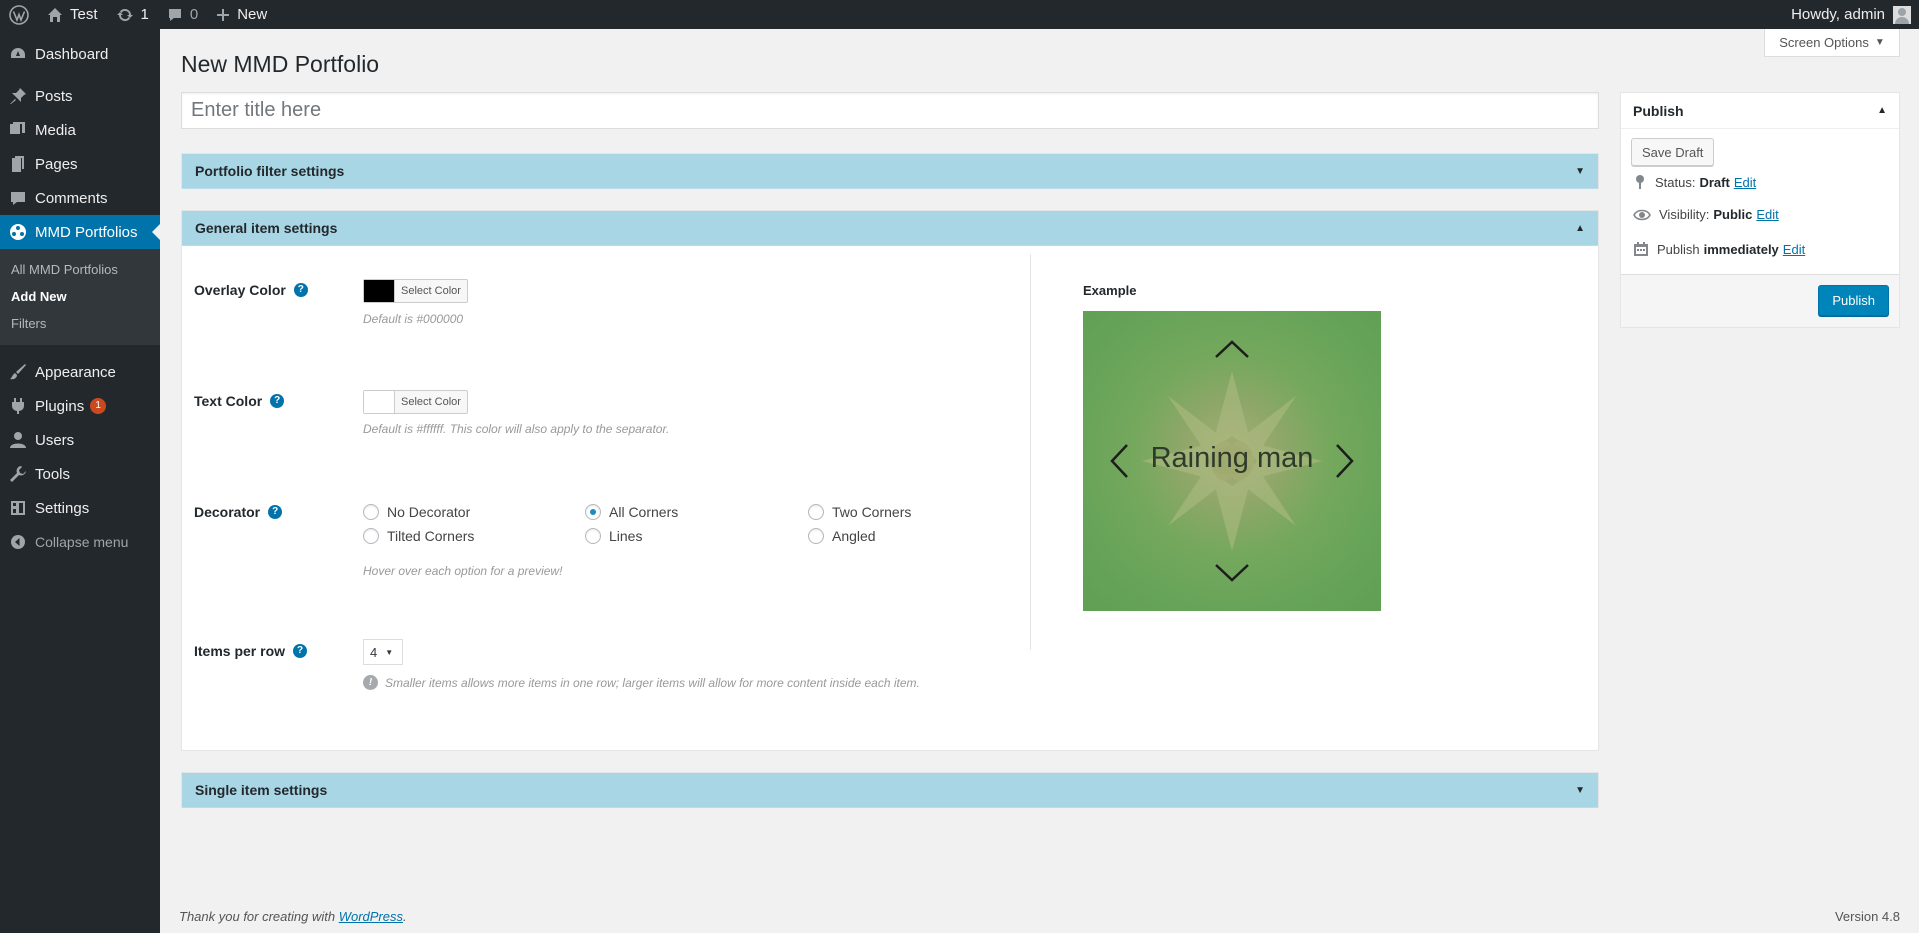  Describe the element at coordinates (1867, 916) in the screenshot. I see `footer-version: Version 4.8` at that location.